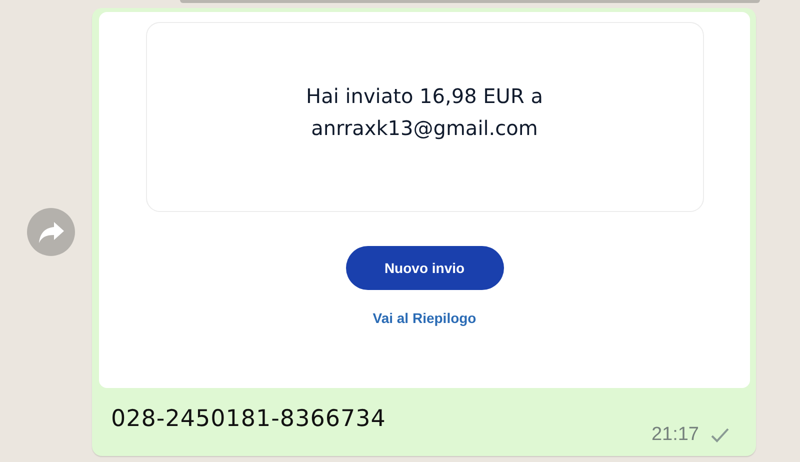  I want to click on summary-text: Hai inviato 16,98 EUR a, so click(424, 96).